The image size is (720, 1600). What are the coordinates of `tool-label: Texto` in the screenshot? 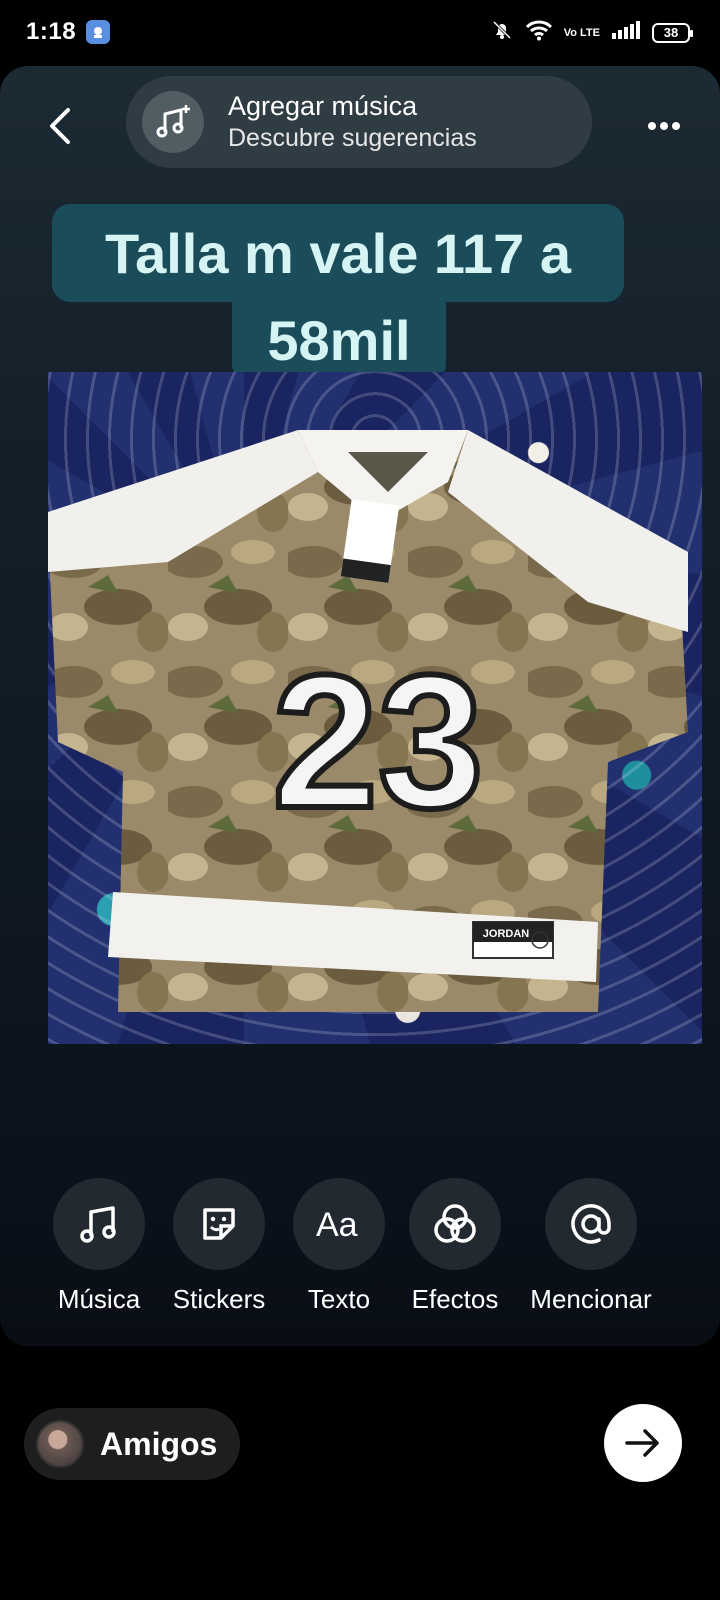 It's located at (339, 1299).